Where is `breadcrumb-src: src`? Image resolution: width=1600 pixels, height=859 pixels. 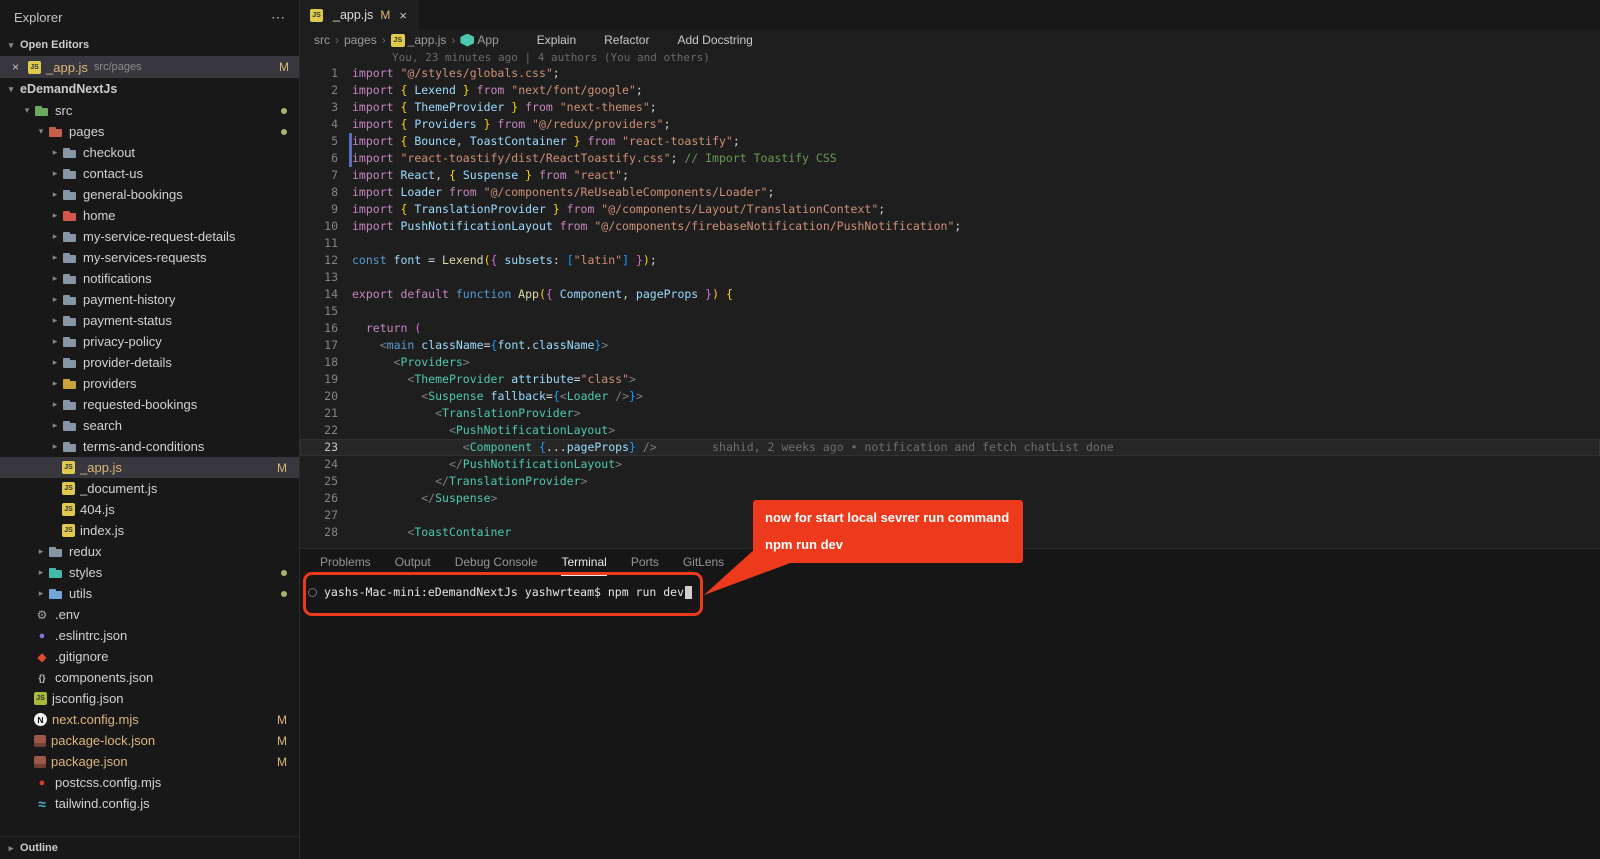 breadcrumb-src: src is located at coordinates (322, 40).